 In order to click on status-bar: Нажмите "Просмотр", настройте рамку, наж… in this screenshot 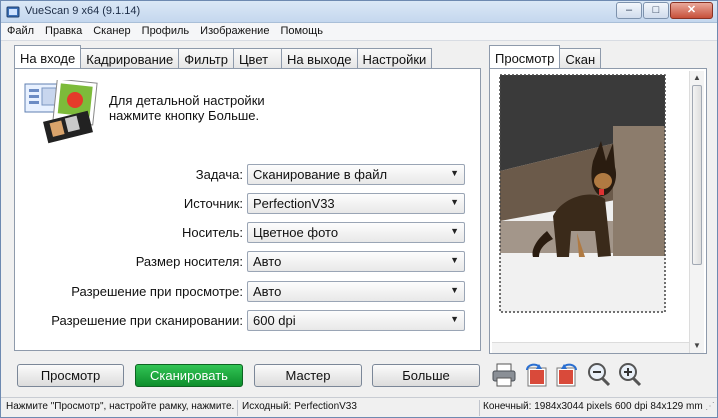, I will do `click(359, 407)`.